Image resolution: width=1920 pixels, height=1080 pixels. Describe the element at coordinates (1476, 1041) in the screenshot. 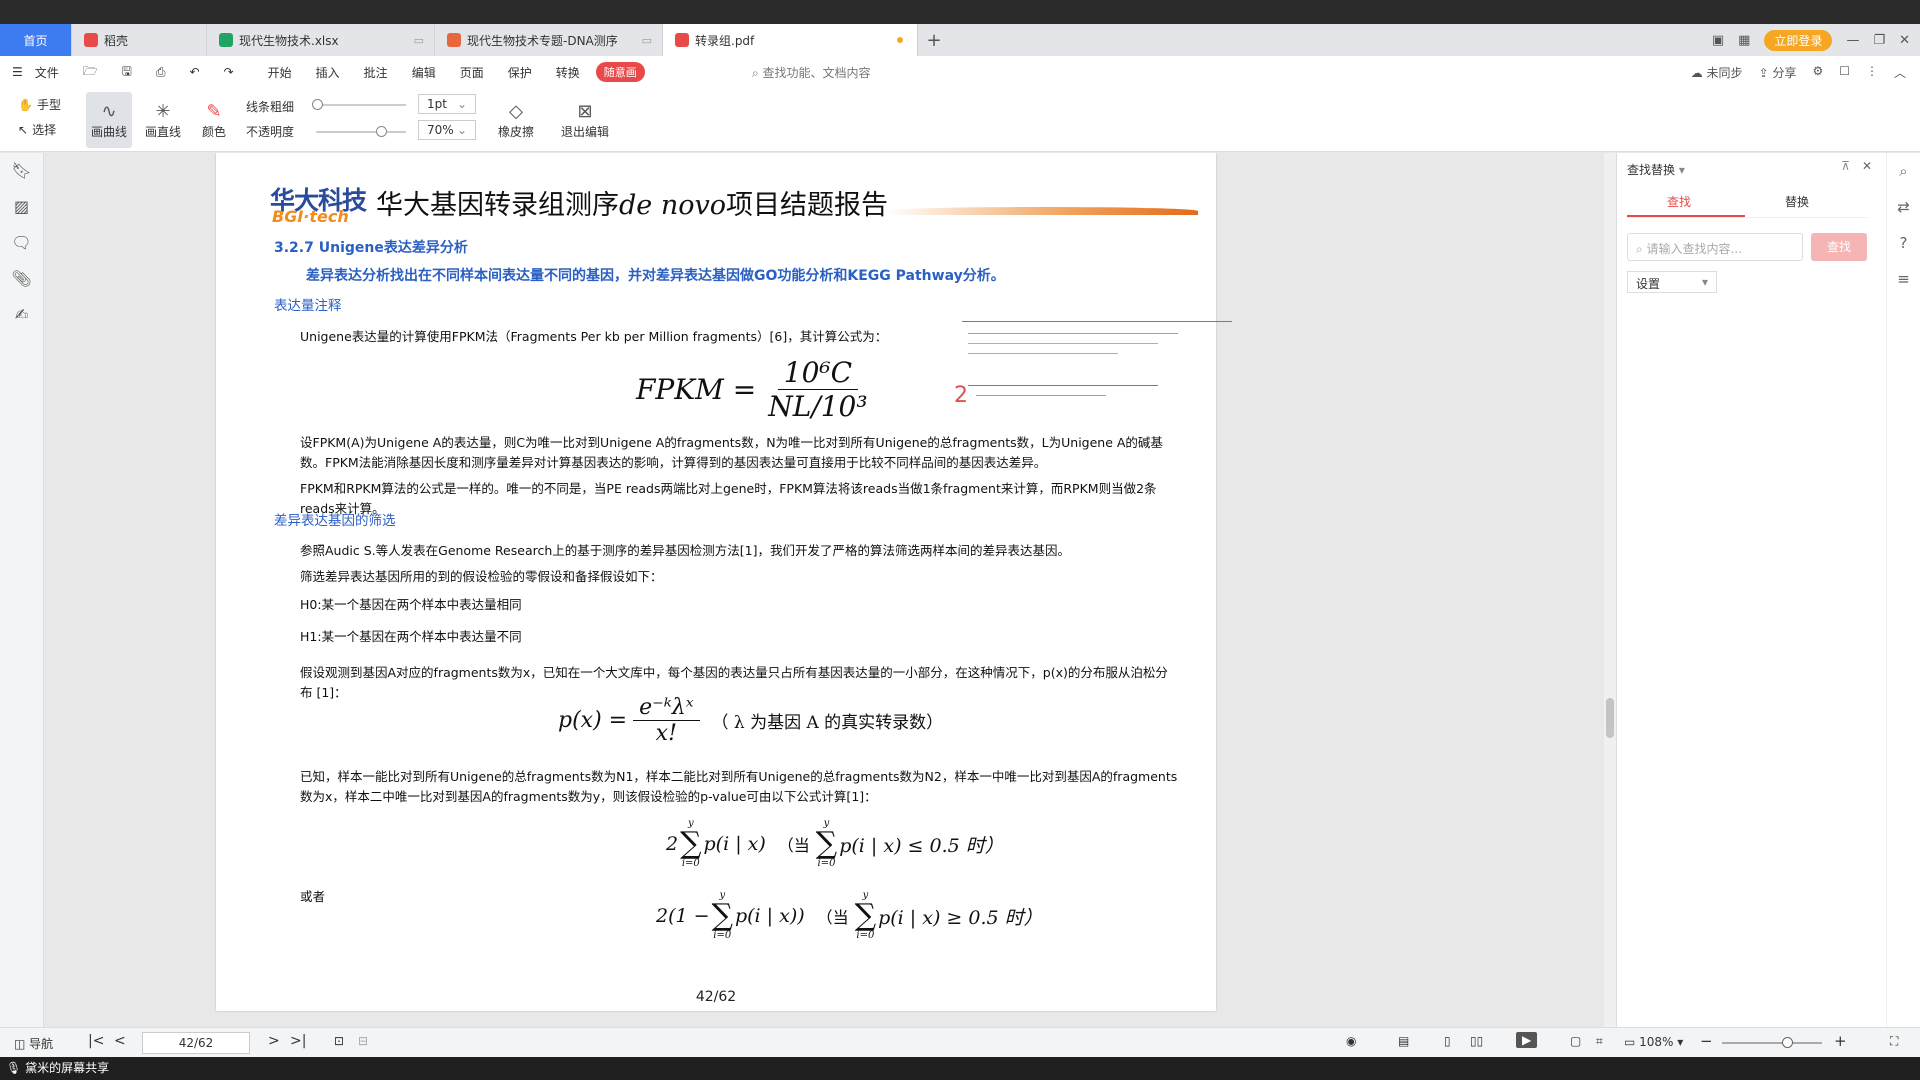

I see `two-page-icon: ▯▯` at that location.